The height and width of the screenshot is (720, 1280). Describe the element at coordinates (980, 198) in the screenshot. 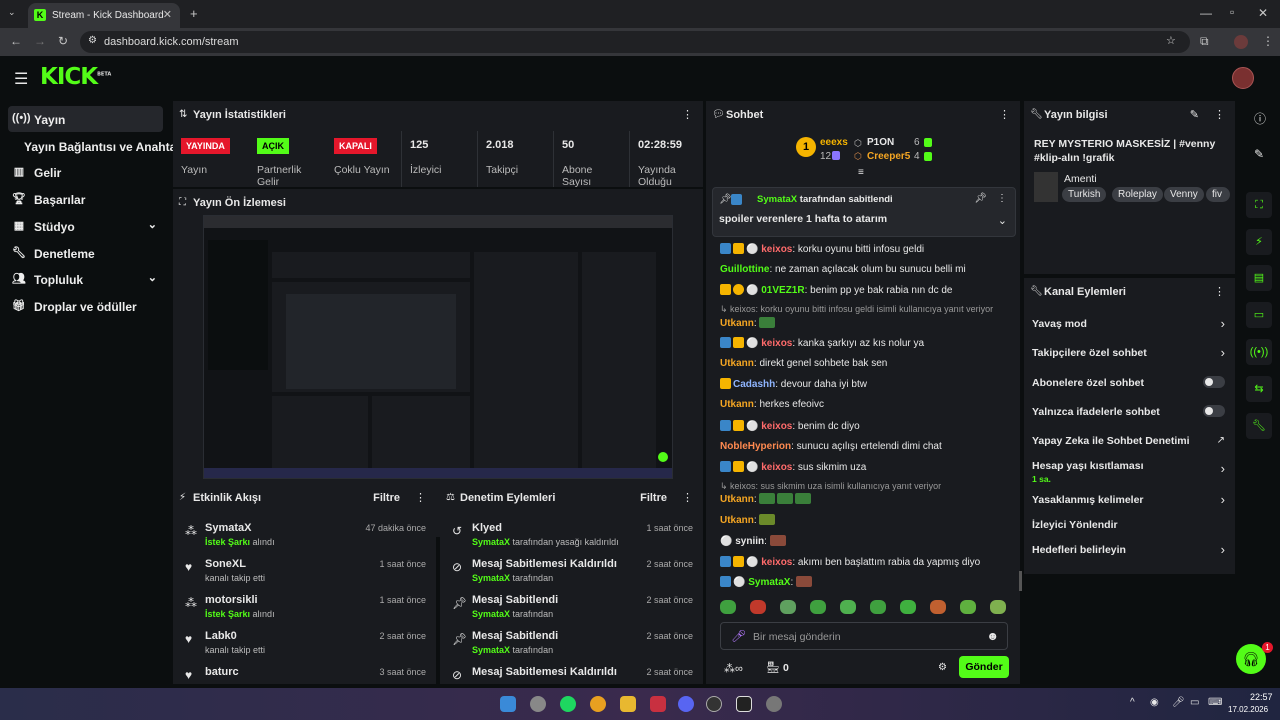

I see `unpin-icon: 📌︎` at that location.